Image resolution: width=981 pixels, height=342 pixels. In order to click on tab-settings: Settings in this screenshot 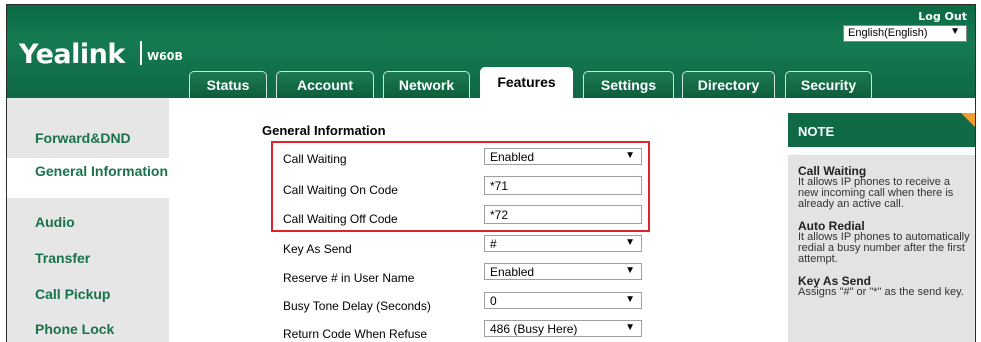, I will do `click(628, 84)`.